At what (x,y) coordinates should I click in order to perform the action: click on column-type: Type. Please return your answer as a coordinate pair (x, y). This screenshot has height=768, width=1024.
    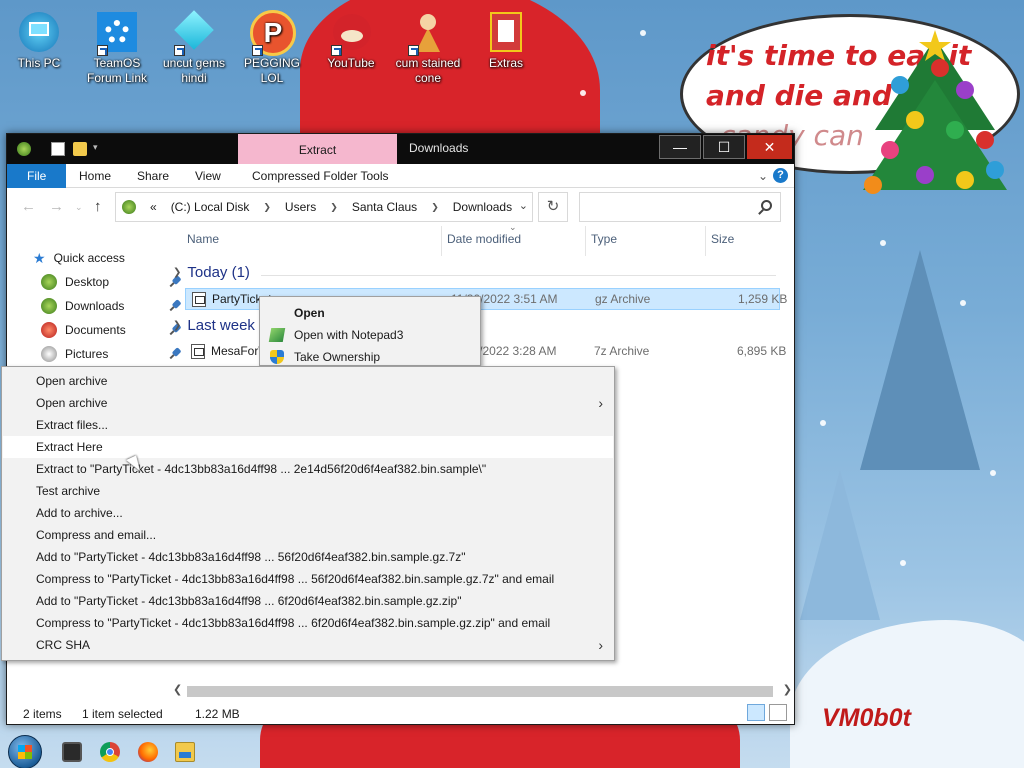
    Looking at the image, I should click on (604, 239).